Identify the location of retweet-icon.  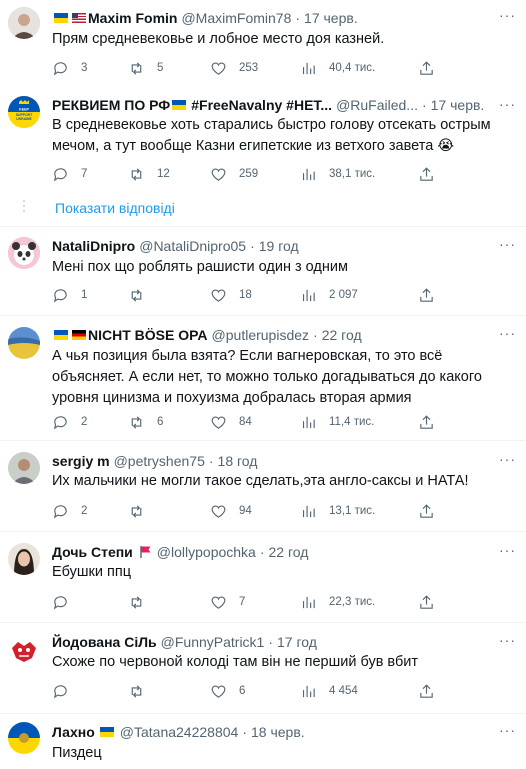
(136, 174).